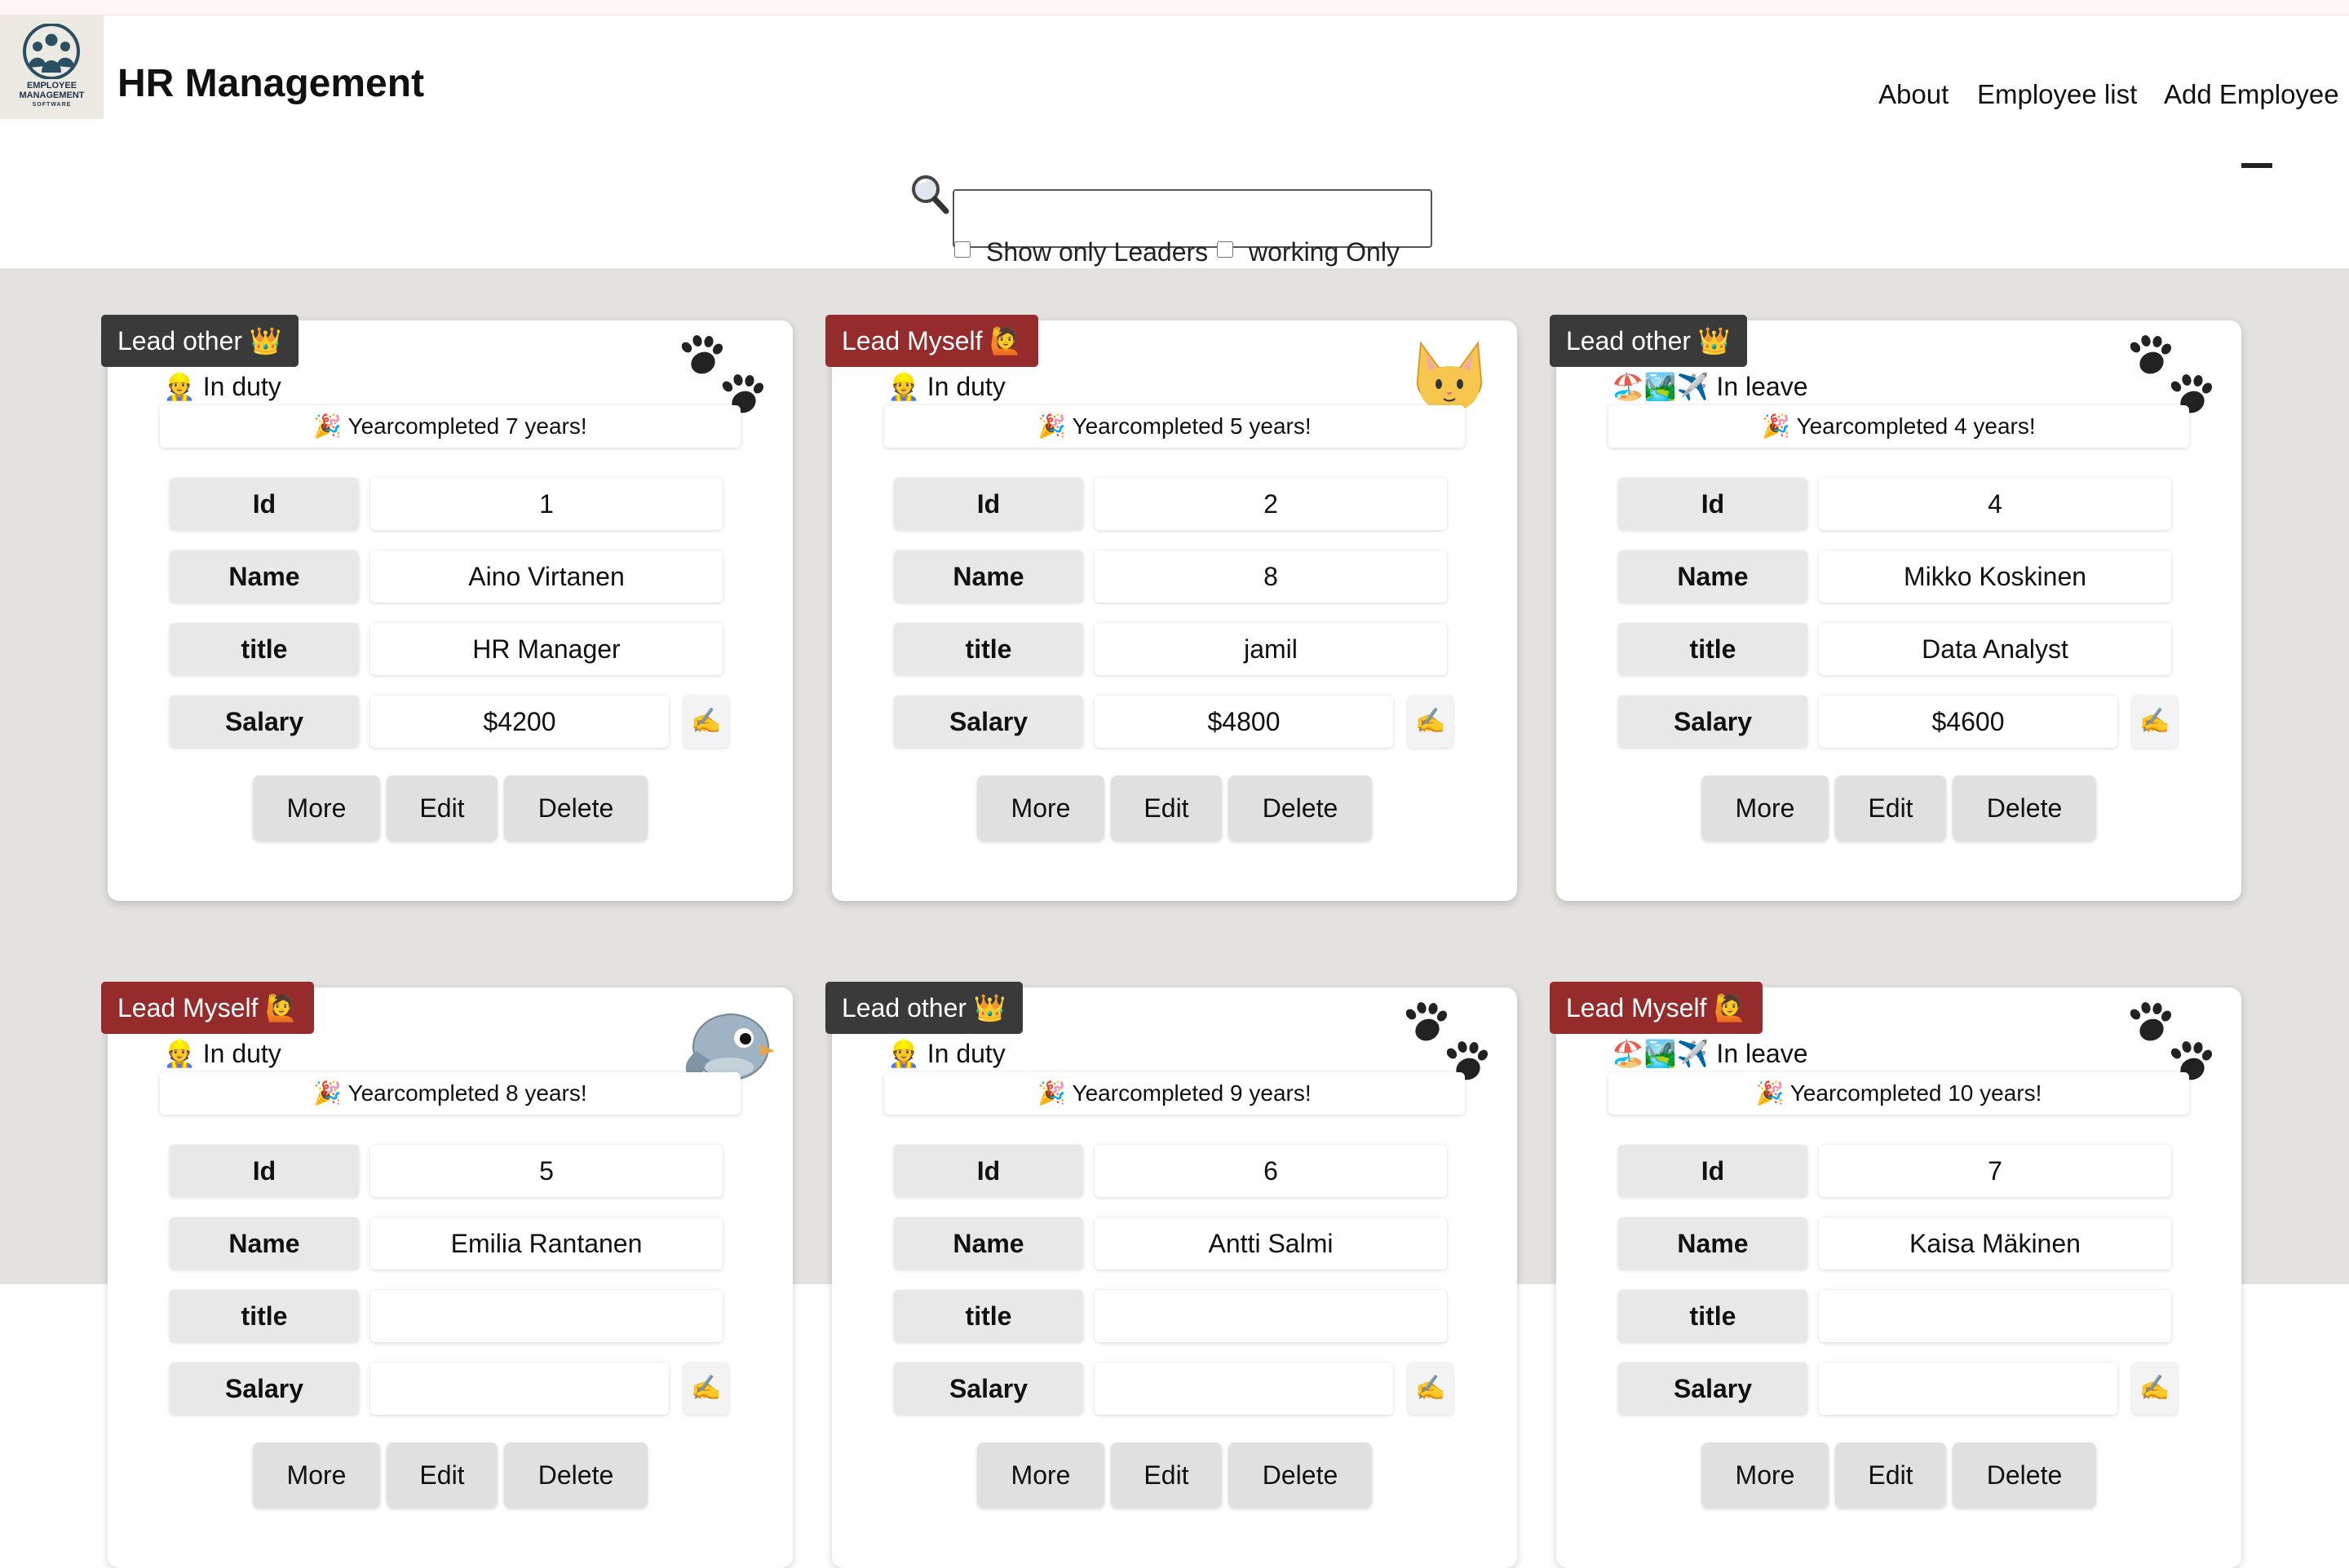 This screenshot has height=1568, width=2349. Describe the element at coordinates (1271, 1171) in the screenshot. I see `id-value: 6` at that location.